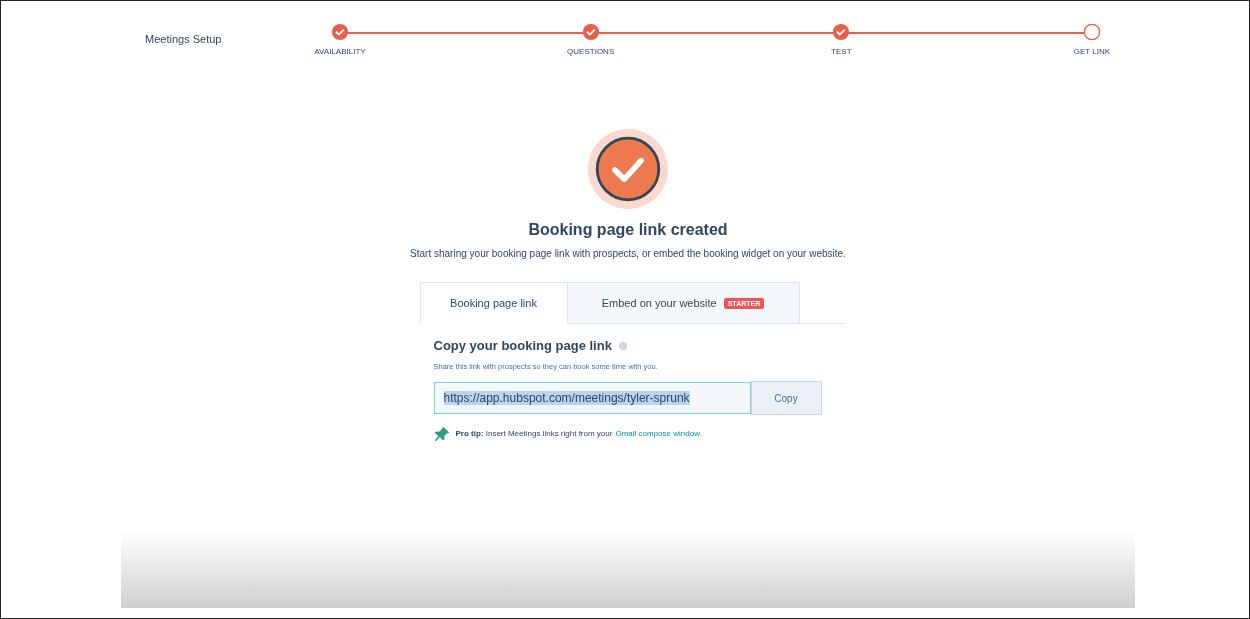 The height and width of the screenshot is (619, 1250). I want to click on gmail-link: Gmail compose window, so click(657, 433).